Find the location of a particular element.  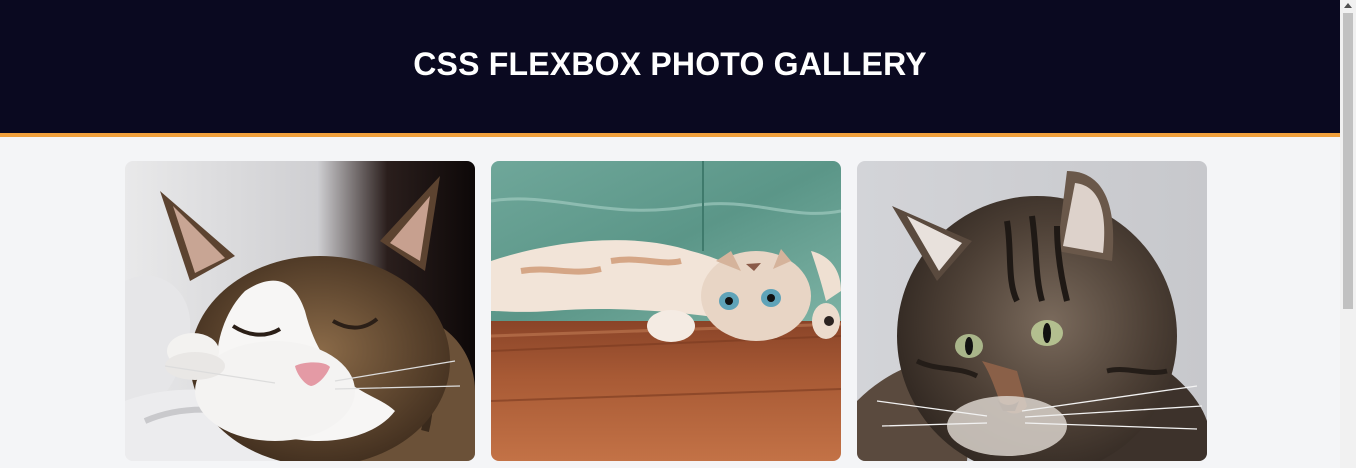

vertical-scrollbar is located at coordinates (1348, 234).